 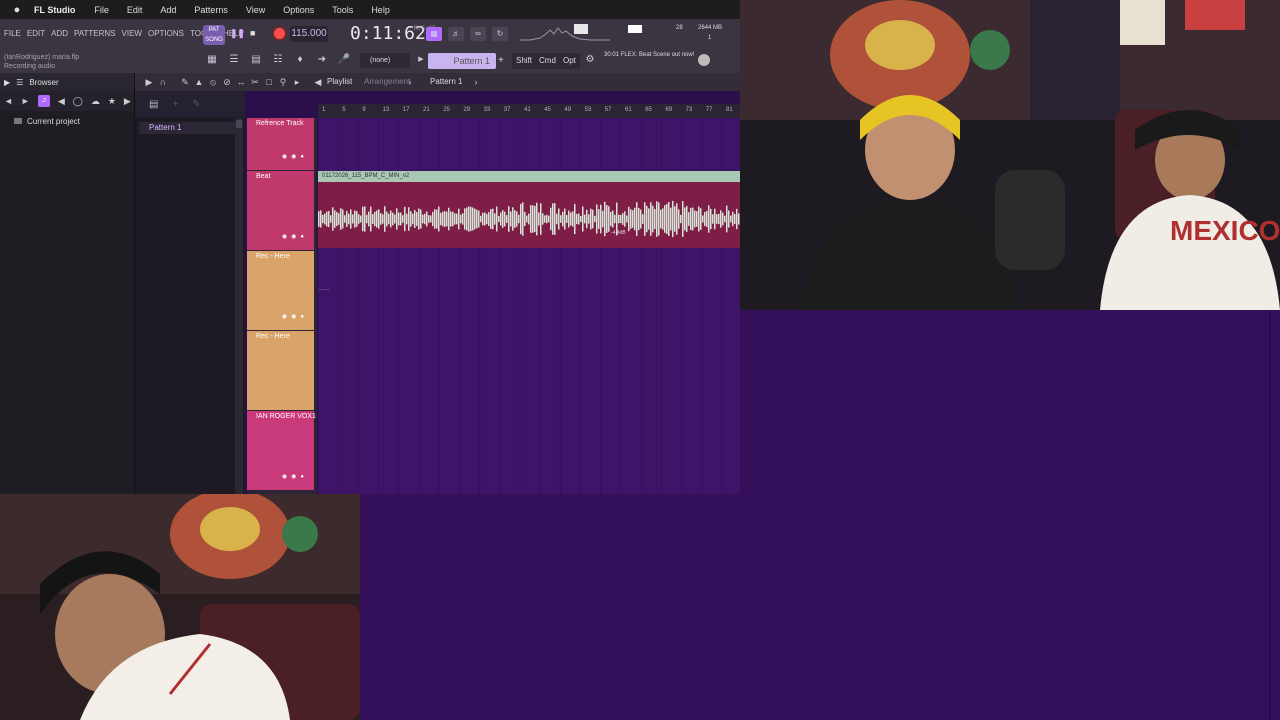 I want to click on ruler-label: 69, so click(x=669, y=110).